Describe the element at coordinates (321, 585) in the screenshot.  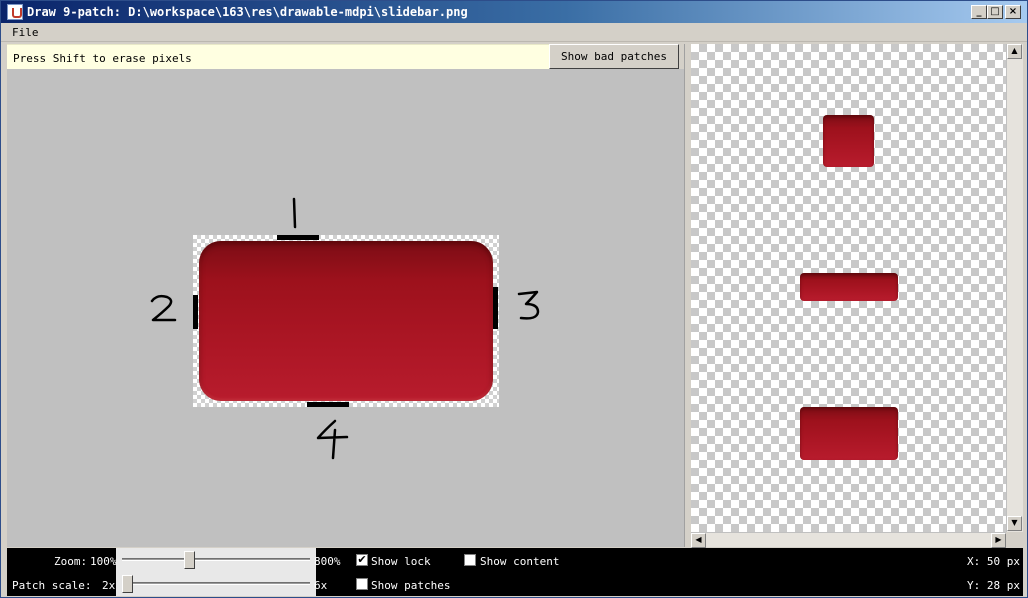
I see `patch-scale-max-label: 6x` at that location.